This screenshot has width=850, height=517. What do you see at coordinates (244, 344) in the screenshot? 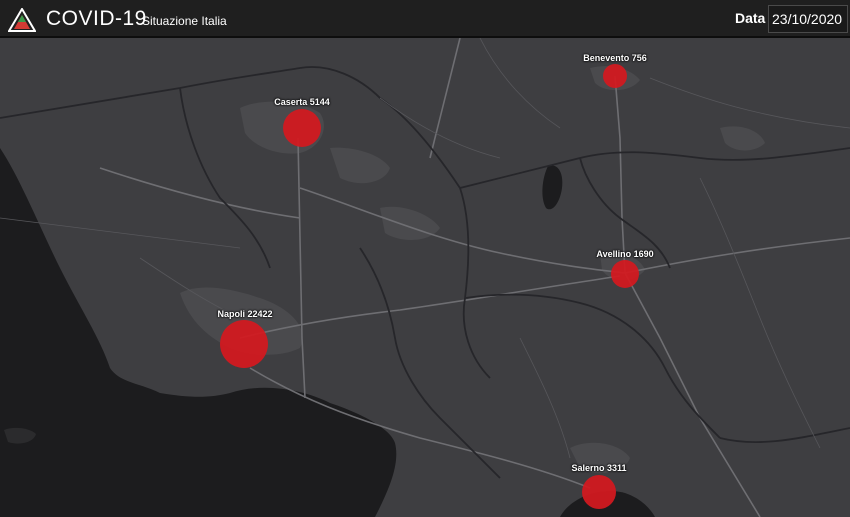
I see `marker-napoli` at bounding box center [244, 344].